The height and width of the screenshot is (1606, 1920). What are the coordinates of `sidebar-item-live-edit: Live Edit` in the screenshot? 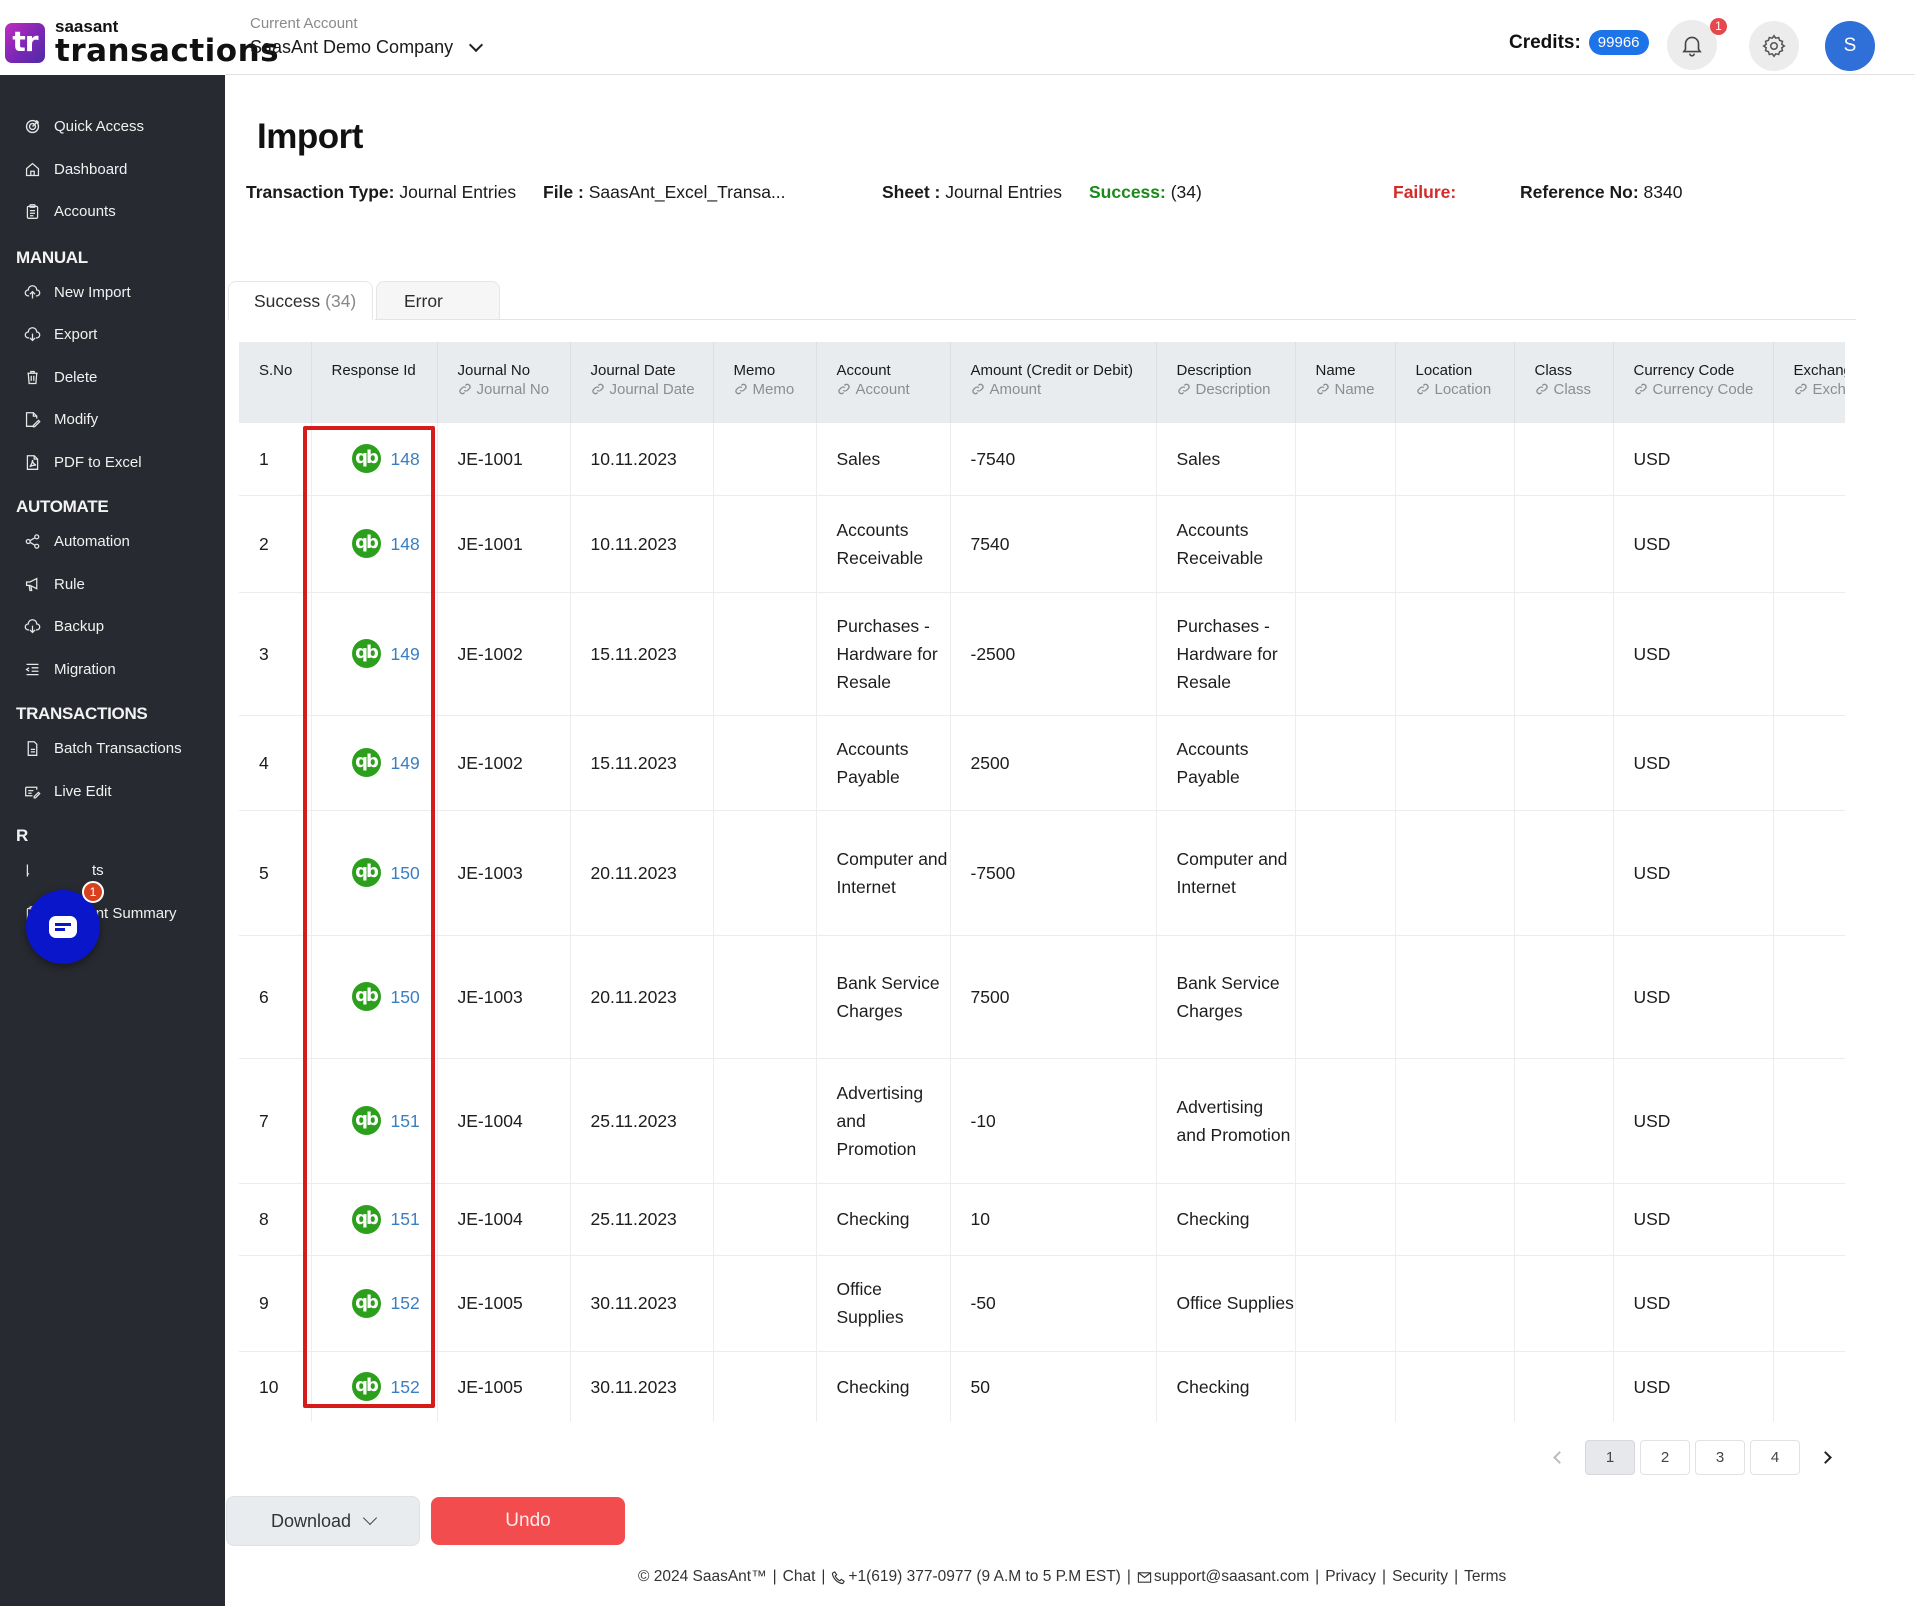 It's located at (68, 791).